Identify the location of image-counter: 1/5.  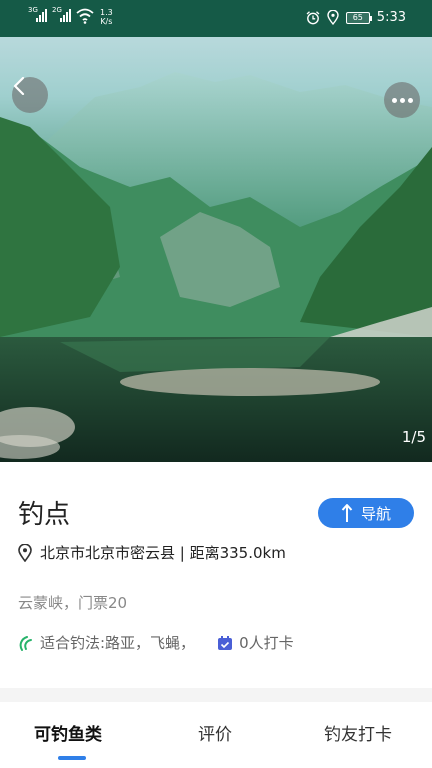
(413, 437).